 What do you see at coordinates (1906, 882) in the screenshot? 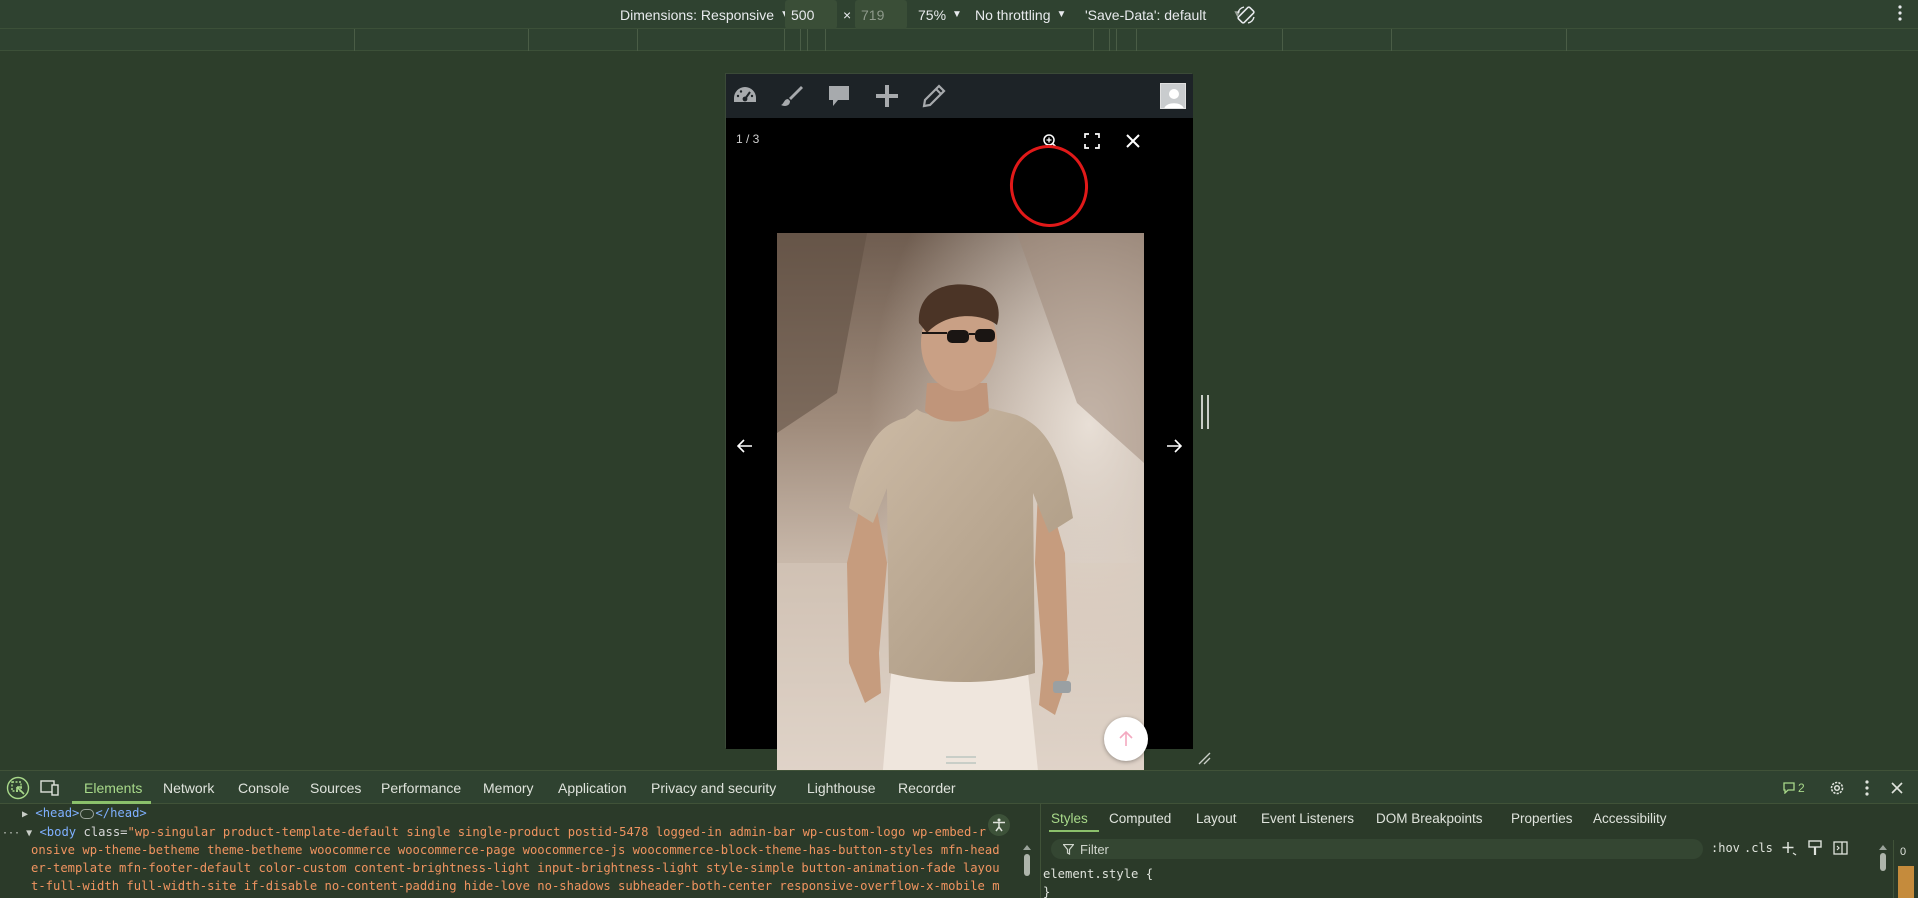
I see `box-model-margin` at bounding box center [1906, 882].